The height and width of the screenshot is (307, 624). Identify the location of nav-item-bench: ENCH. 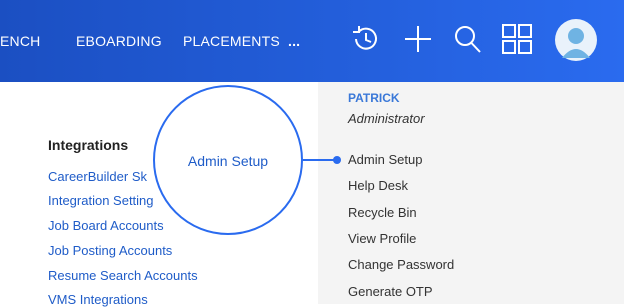
(20, 41).